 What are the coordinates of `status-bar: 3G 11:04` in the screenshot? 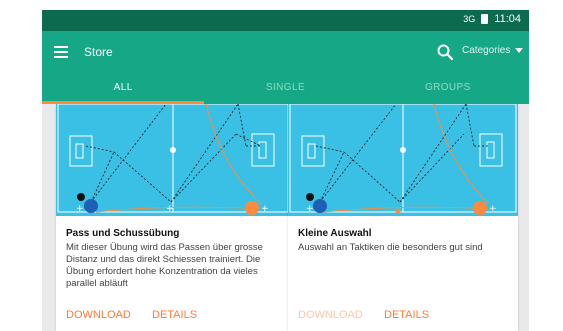 It's located at (285, 20).